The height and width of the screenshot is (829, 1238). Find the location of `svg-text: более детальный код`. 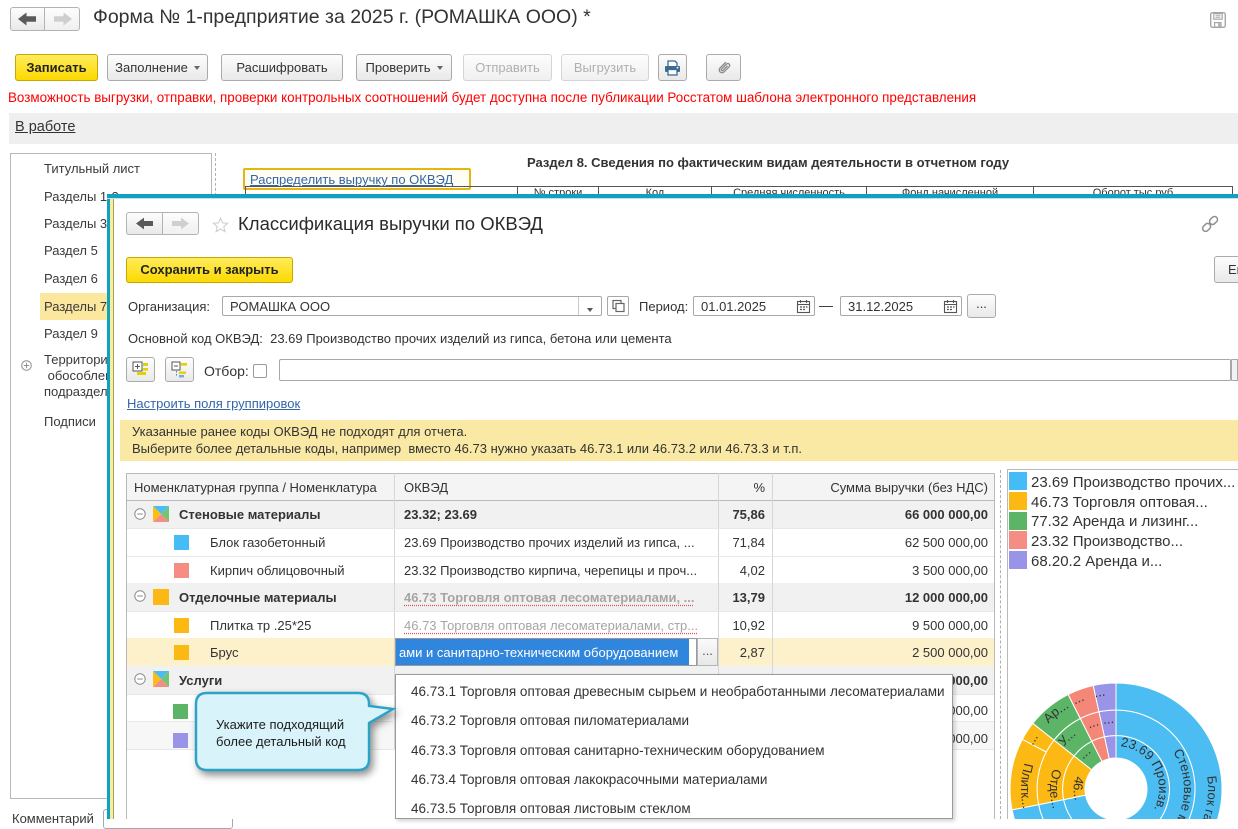

svg-text: более детальный код is located at coordinates (281, 741).